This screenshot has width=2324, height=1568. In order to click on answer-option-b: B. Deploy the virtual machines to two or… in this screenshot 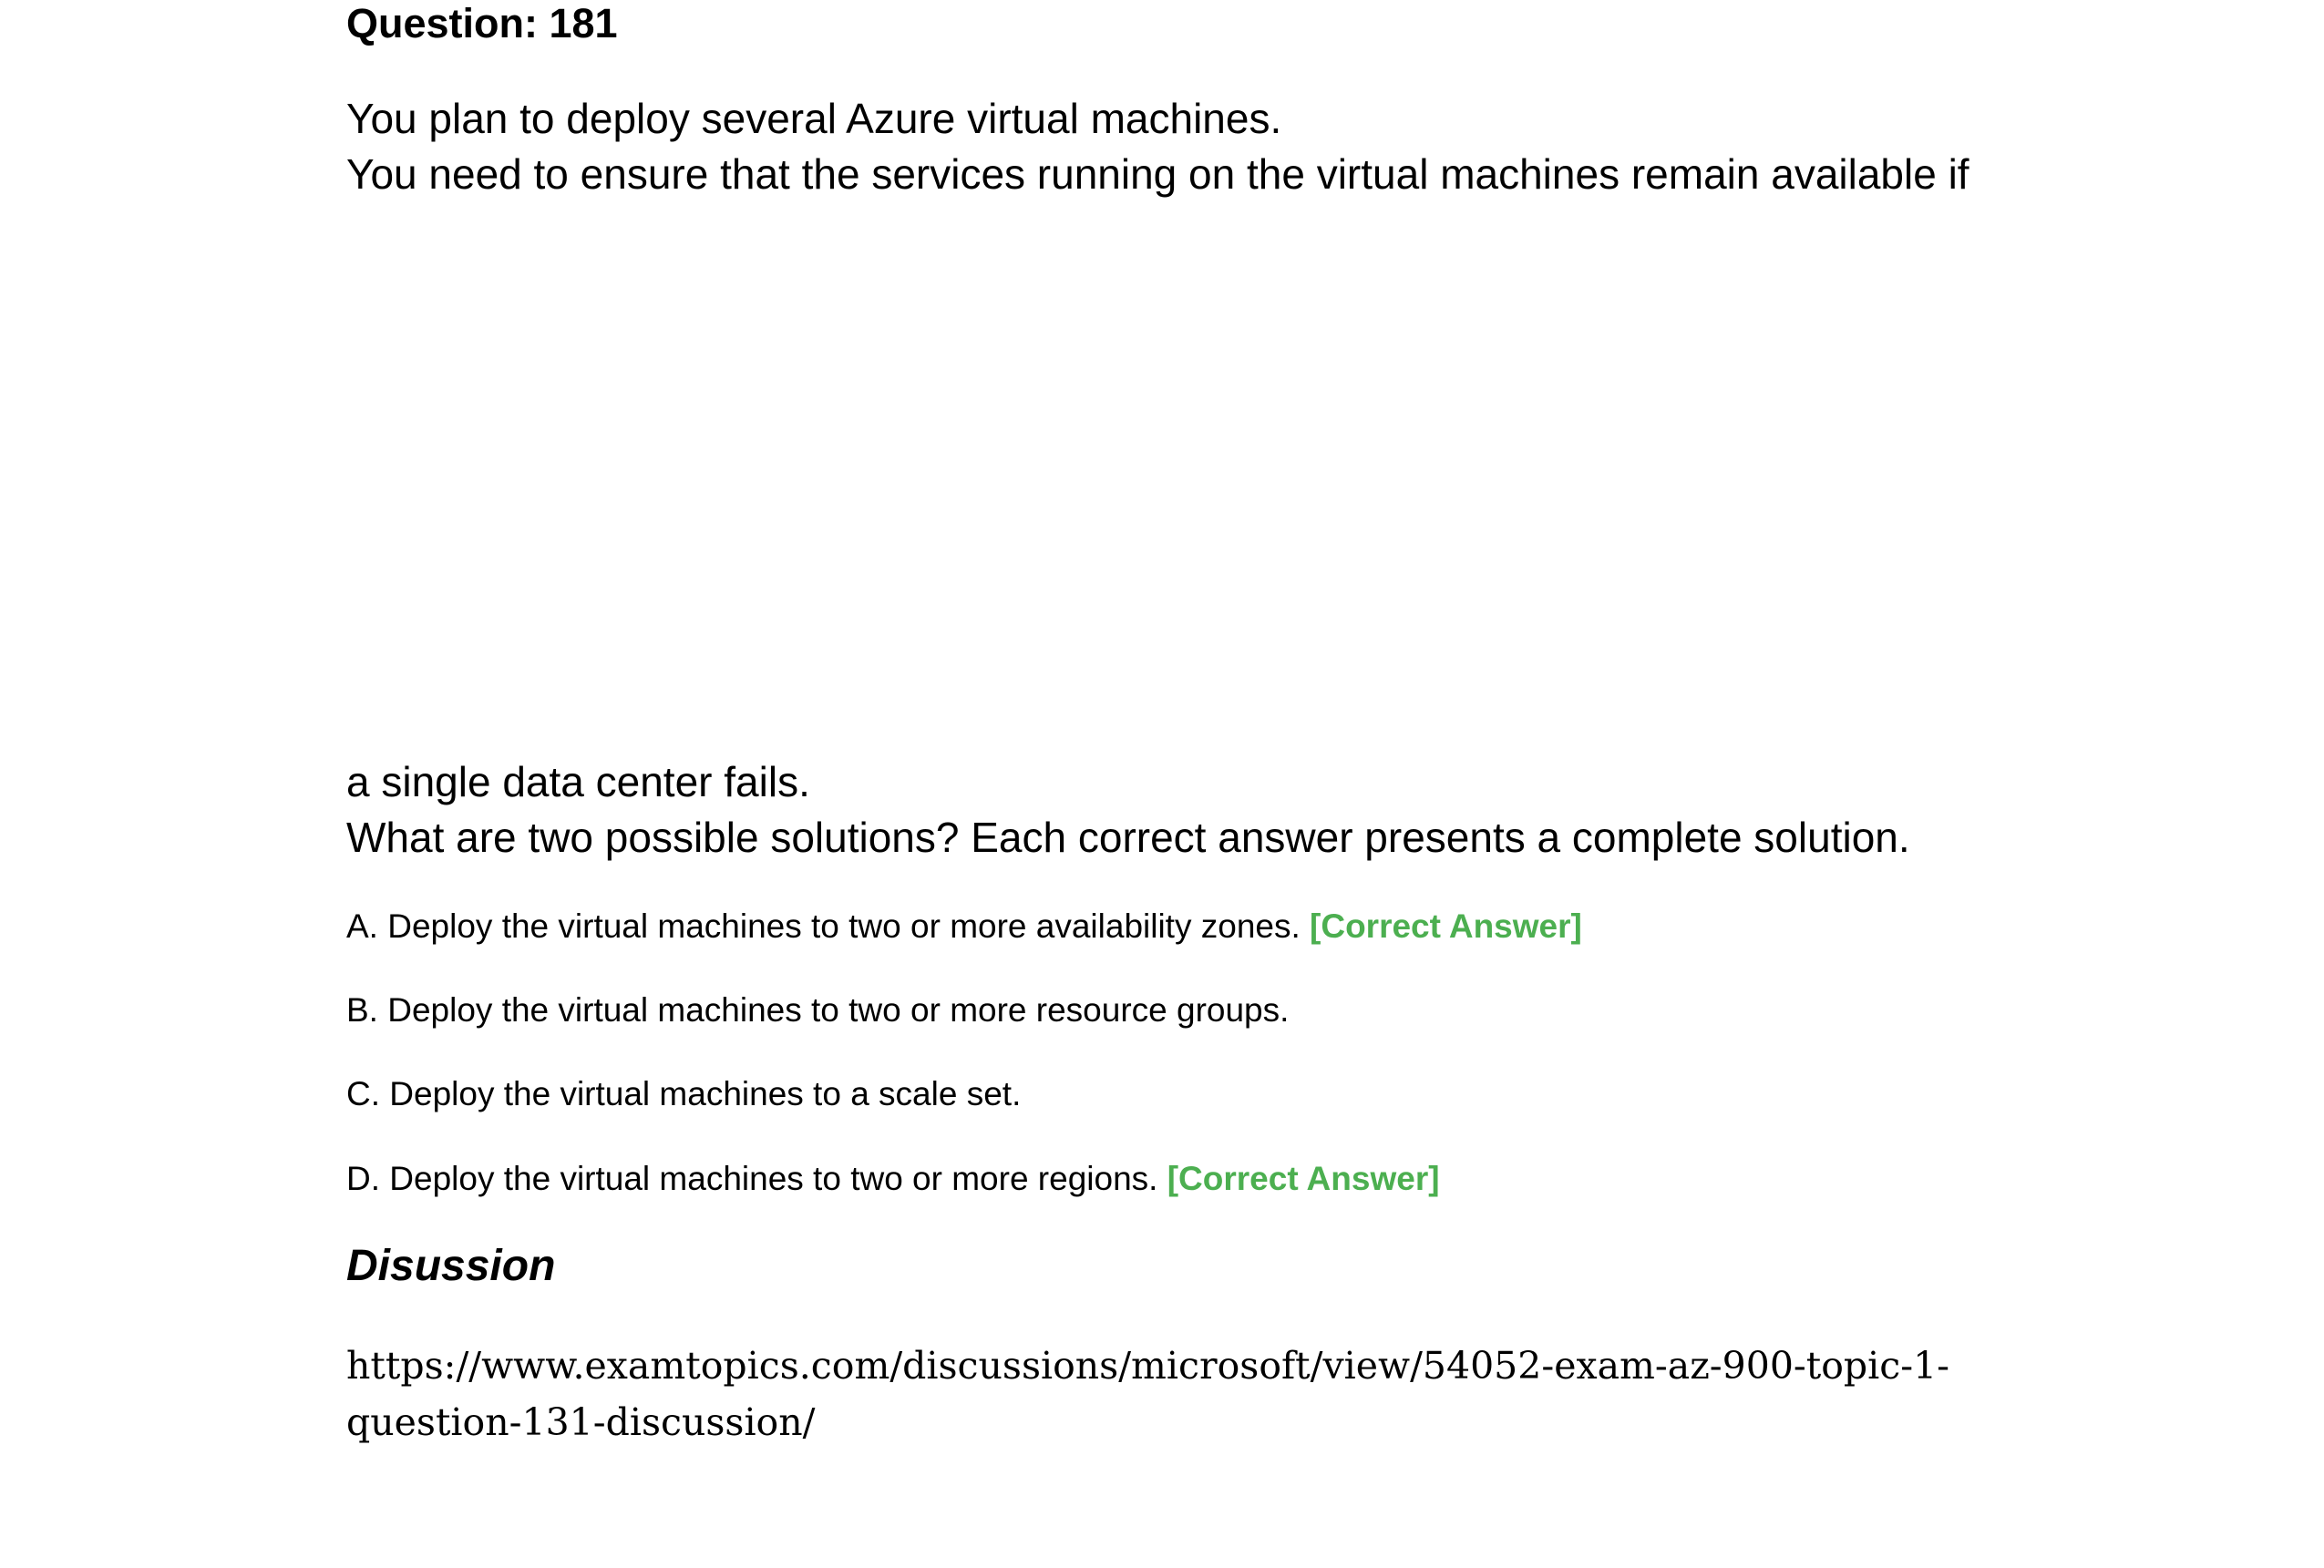, I will do `click(817, 1010)`.